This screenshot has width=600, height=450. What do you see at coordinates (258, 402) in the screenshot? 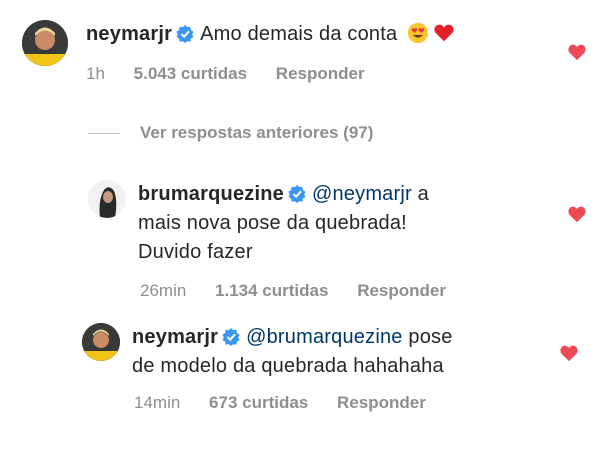
I see `likes-count: 673 curtidas` at bounding box center [258, 402].